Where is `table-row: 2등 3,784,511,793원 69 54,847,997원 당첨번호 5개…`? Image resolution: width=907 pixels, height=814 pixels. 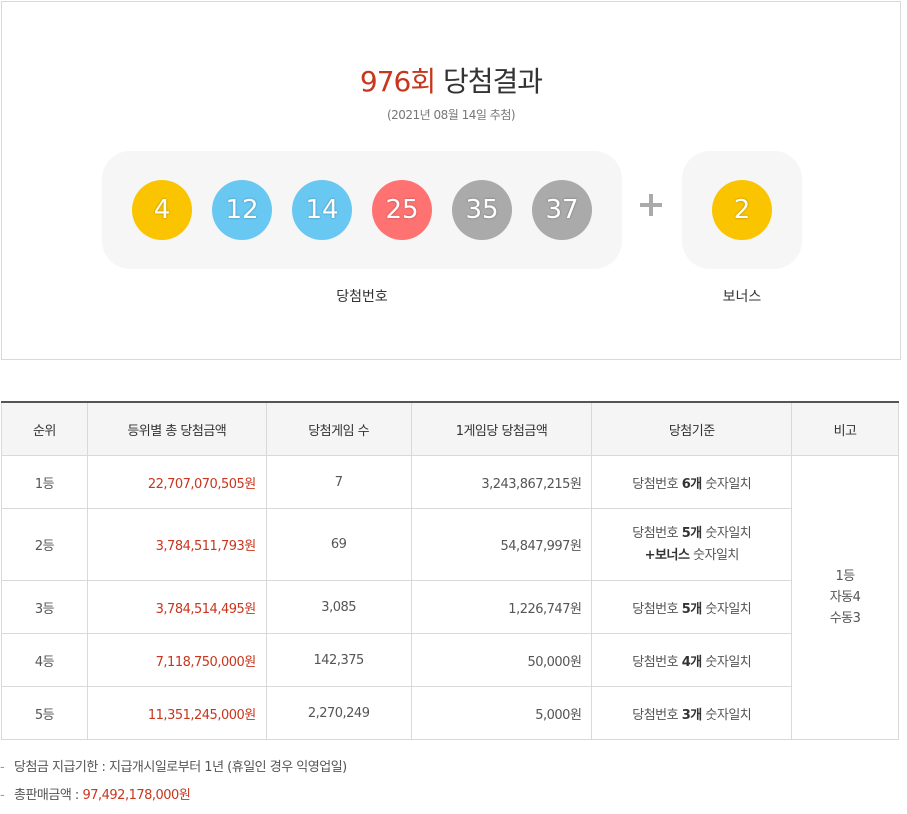 table-row: 2등 3,784,511,793원 69 54,847,997원 당첨번호 5개… is located at coordinates (450, 544).